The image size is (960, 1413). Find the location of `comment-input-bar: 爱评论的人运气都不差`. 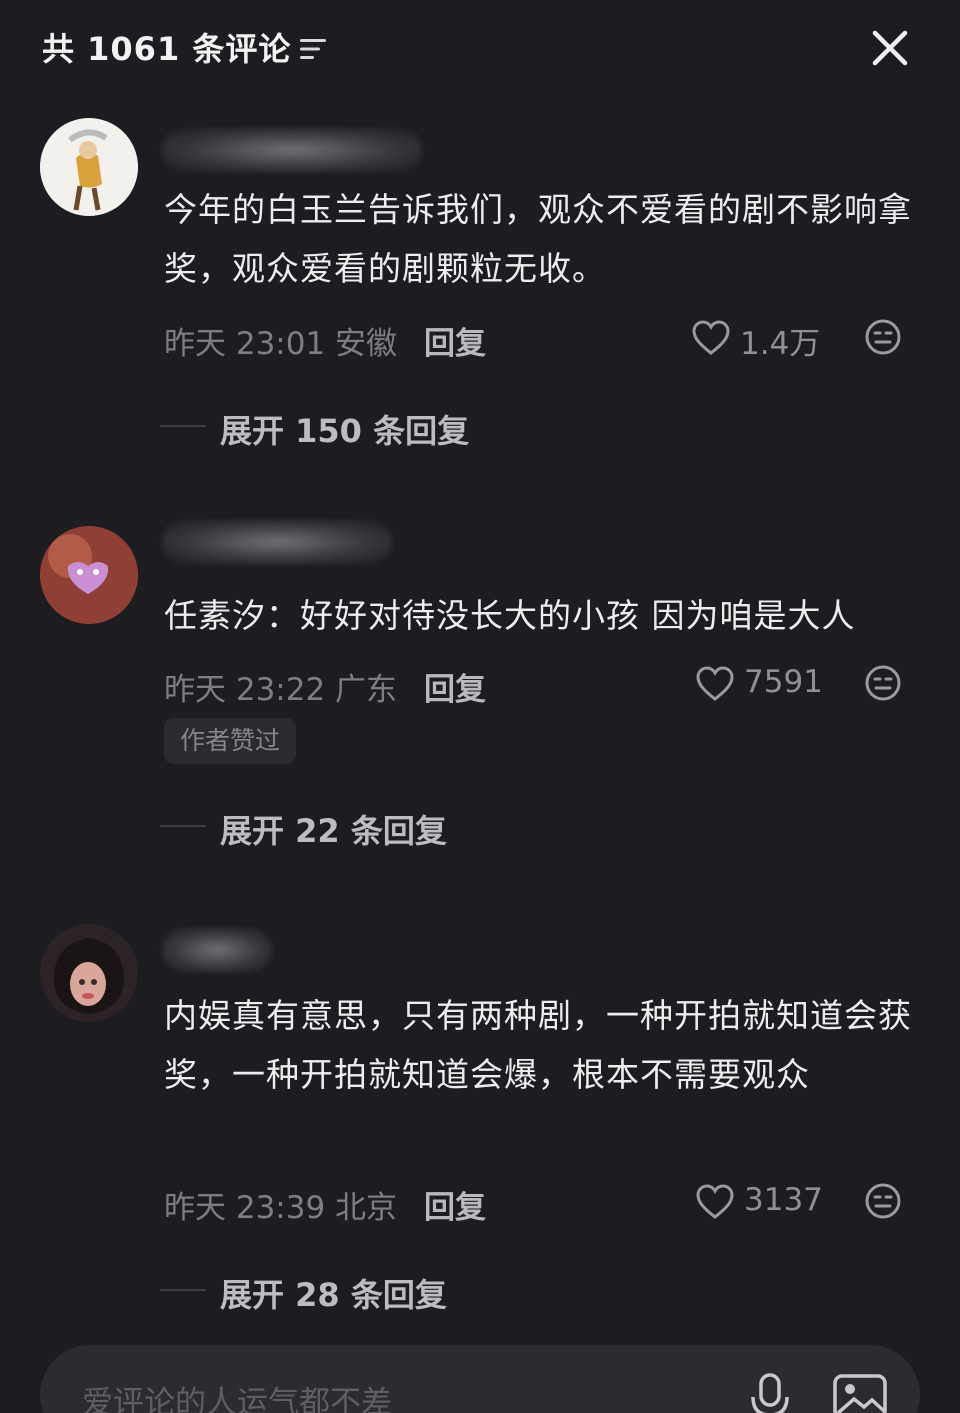

comment-input-bar: 爱评论的人运气都不差 is located at coordinates (480, 1379).